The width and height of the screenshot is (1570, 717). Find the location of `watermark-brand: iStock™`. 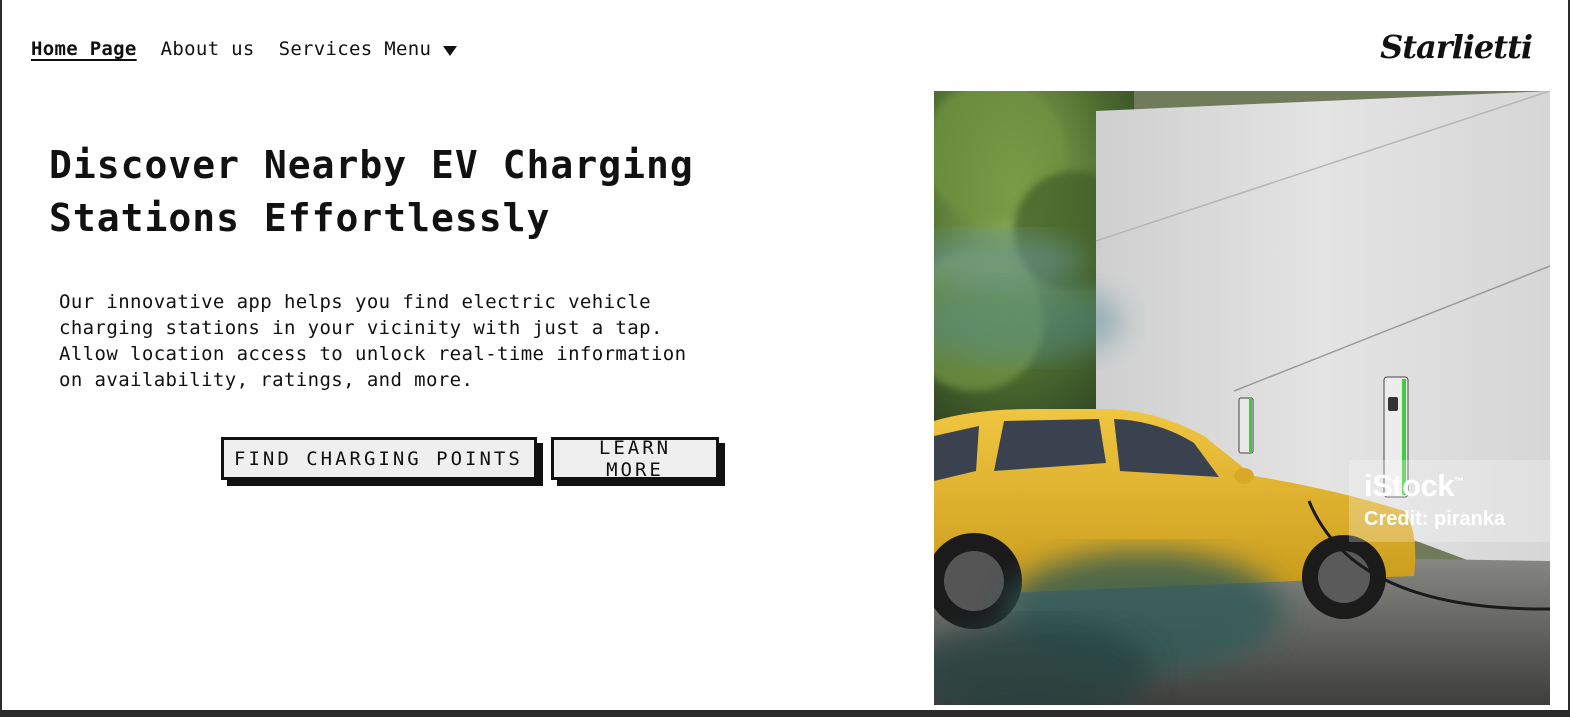

watermark-brand: iStock™ is located at coordinates (1414, 486).